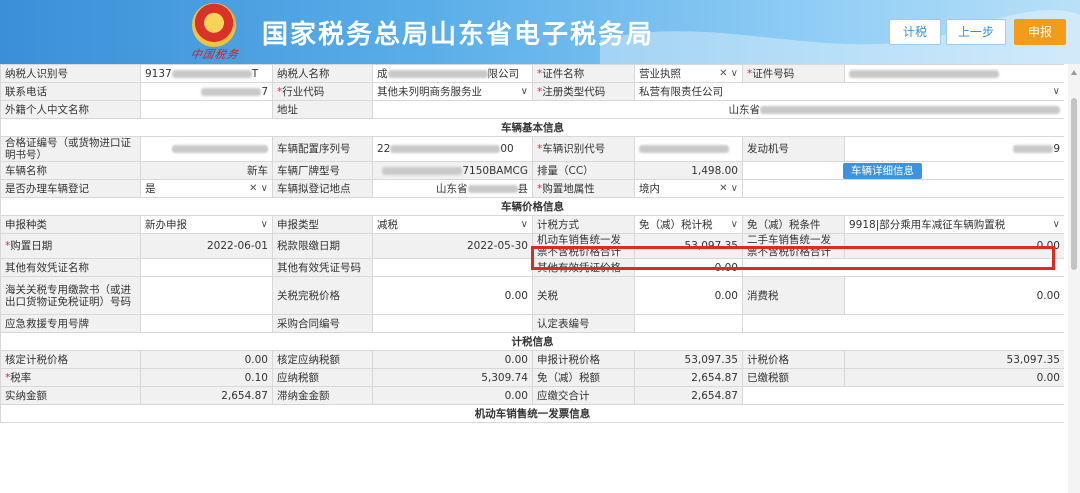  What do you see at coordinates (452, 323) in the screenshot?
I see `purchase-contract-field` at bounding box center [452, 323].